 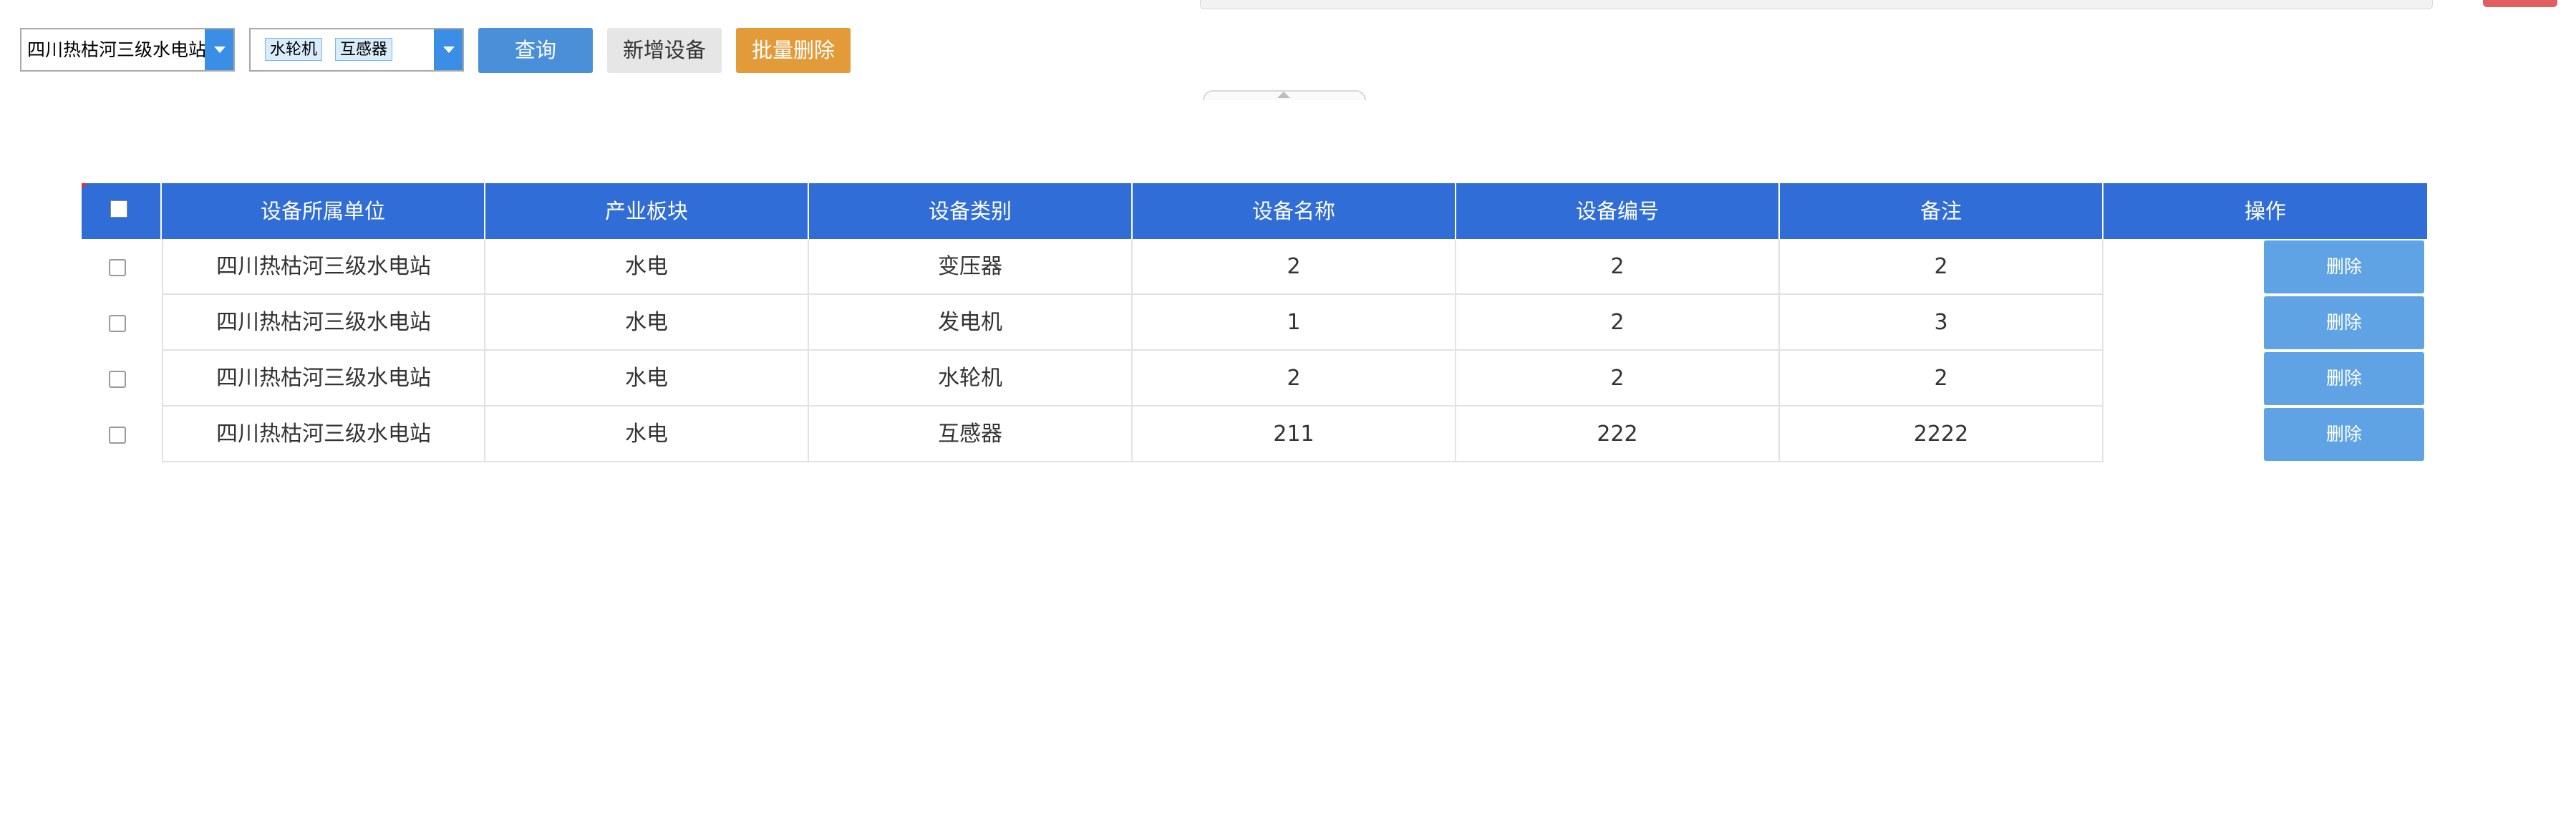 I want to click on header-select-all, so click(x=122, y=211).